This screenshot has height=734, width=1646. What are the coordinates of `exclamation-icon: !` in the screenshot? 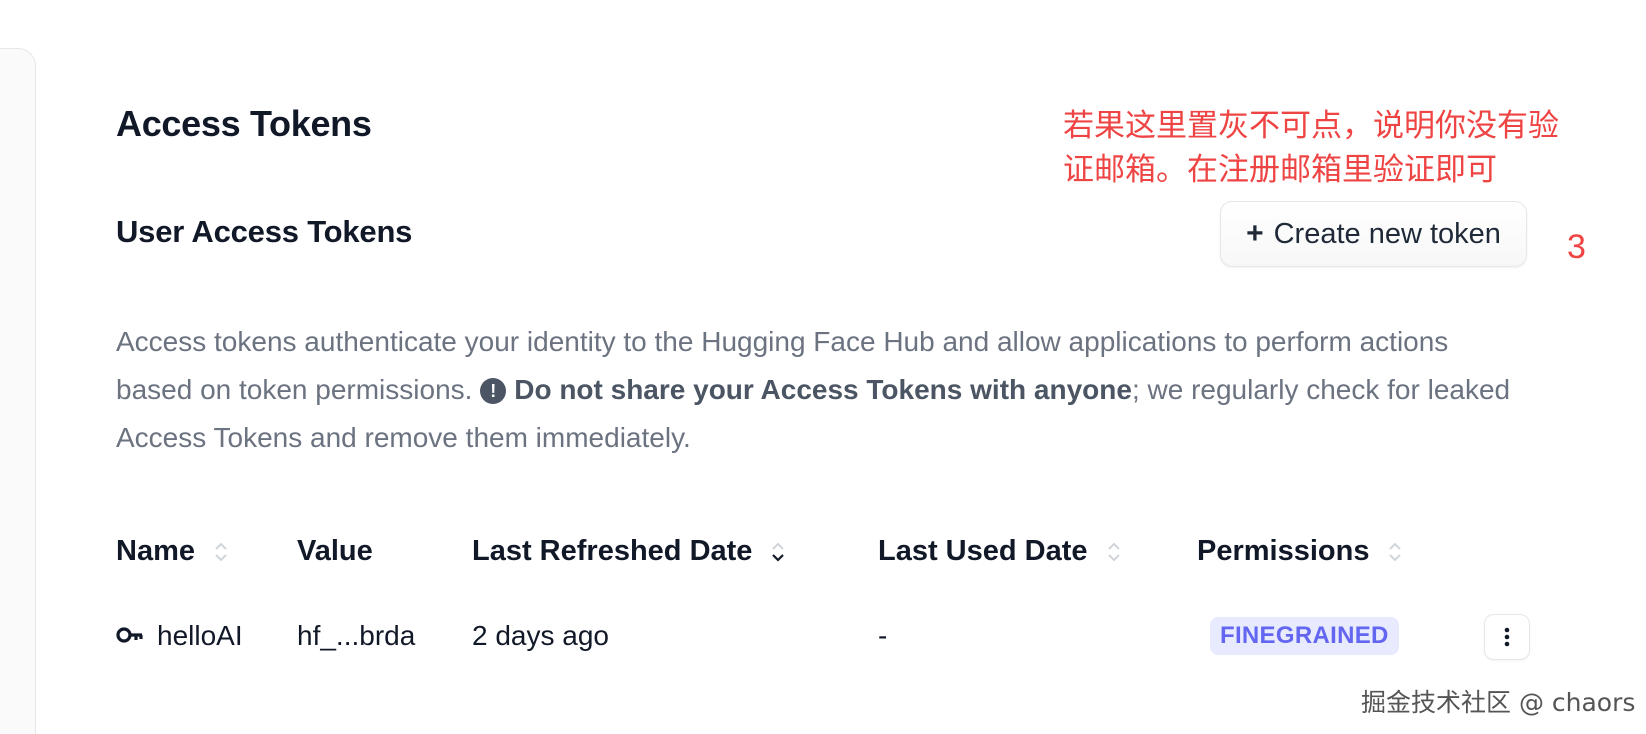 It's located at (493, 391).